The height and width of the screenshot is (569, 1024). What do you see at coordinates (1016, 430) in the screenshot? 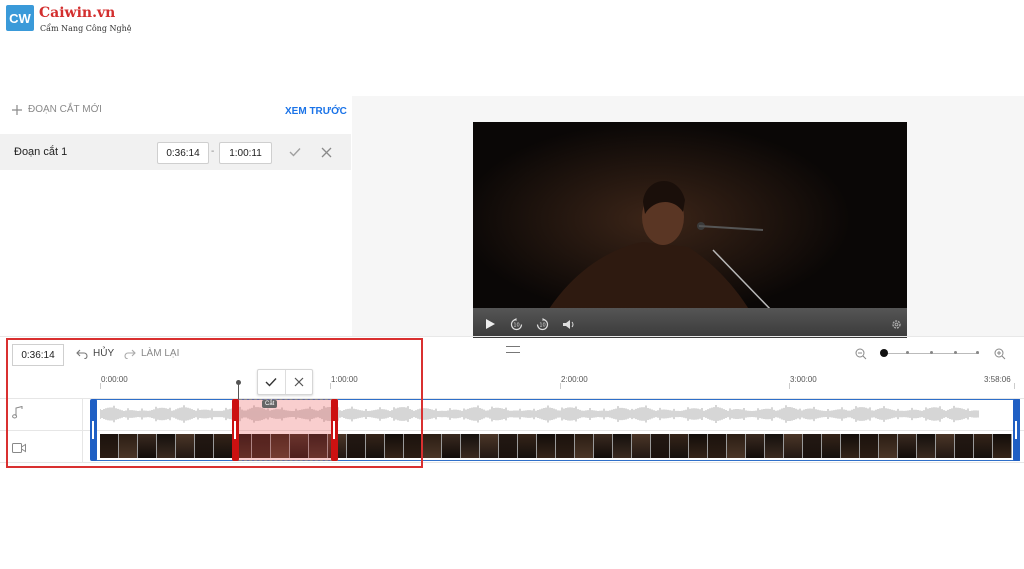
I see `trim-end-handle` at bounding box center [1016, 430].